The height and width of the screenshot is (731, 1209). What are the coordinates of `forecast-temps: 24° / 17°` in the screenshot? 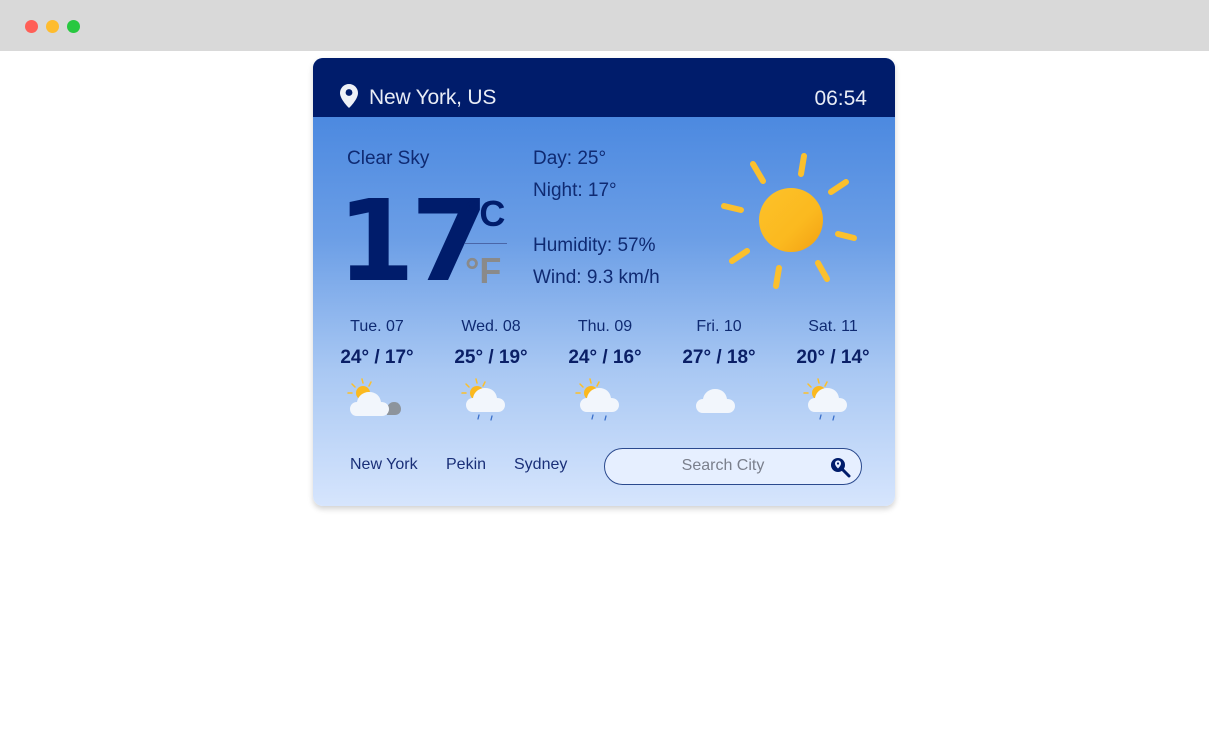 It's located at (377, 357).